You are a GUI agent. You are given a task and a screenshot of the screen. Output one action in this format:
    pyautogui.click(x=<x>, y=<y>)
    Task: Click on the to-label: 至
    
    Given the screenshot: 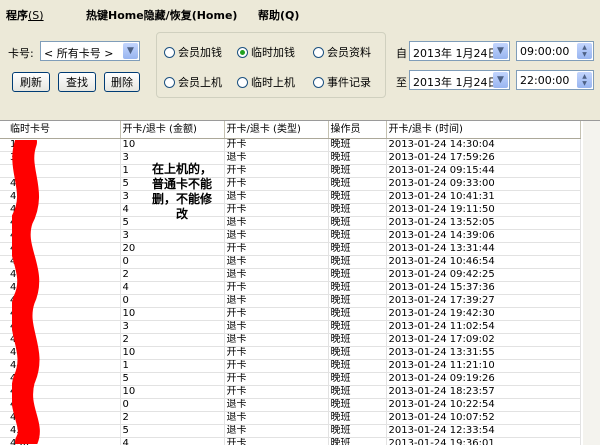 What is the action you would take?
    pyautogui.click(x=401, y=82)
    